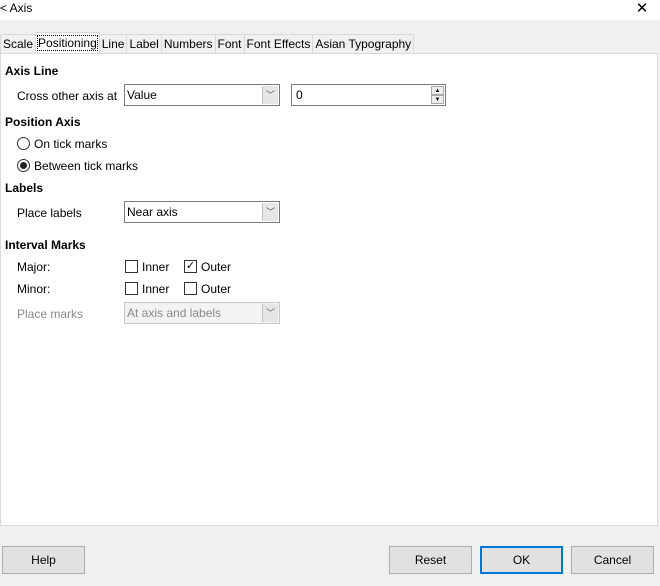 Image resolution: width=660 pixels, height=586 pixels. I want to click on cross-axis-value-input: 0 ▲ ▼, so click(368, 95).